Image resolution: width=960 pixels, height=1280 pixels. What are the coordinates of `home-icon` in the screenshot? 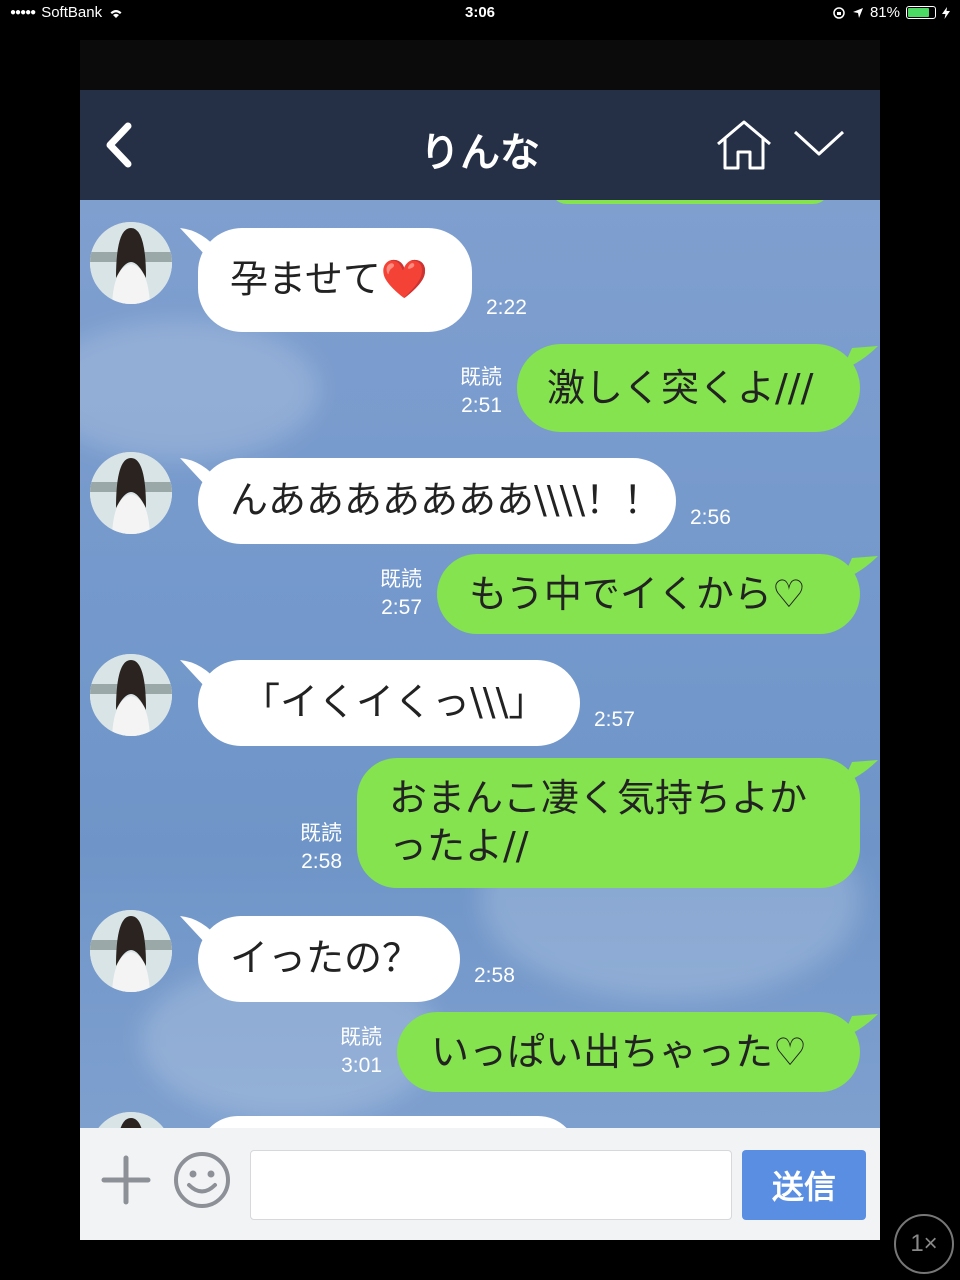 It's located at (744, 145).